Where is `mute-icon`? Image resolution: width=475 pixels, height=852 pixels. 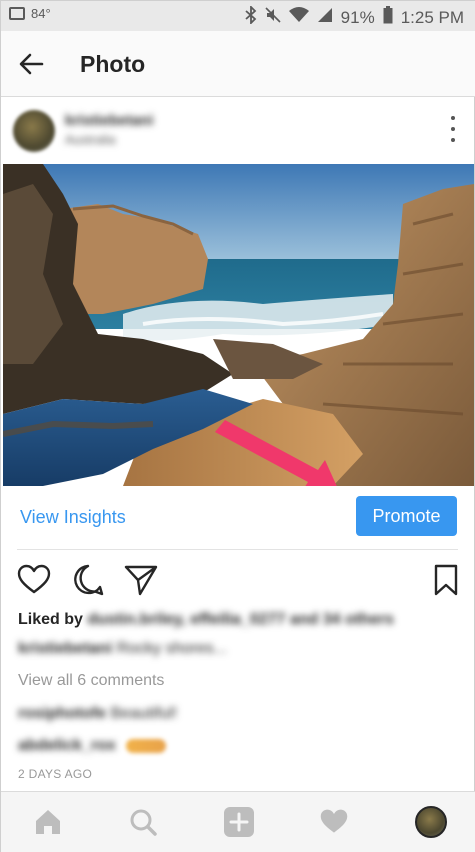 mute-icon is located at coordinates (273, 17).